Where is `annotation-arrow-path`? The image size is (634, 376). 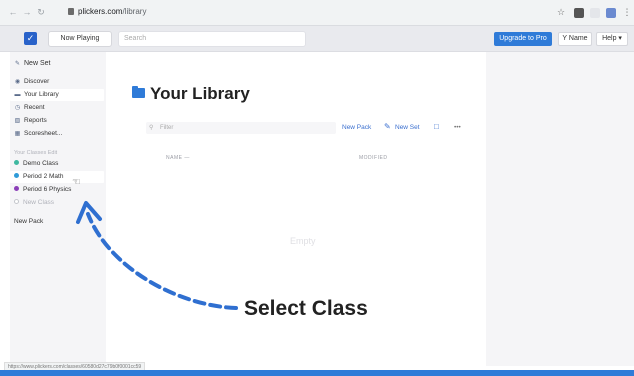 annotation-arrow-path is located at coordinates (162, 261).